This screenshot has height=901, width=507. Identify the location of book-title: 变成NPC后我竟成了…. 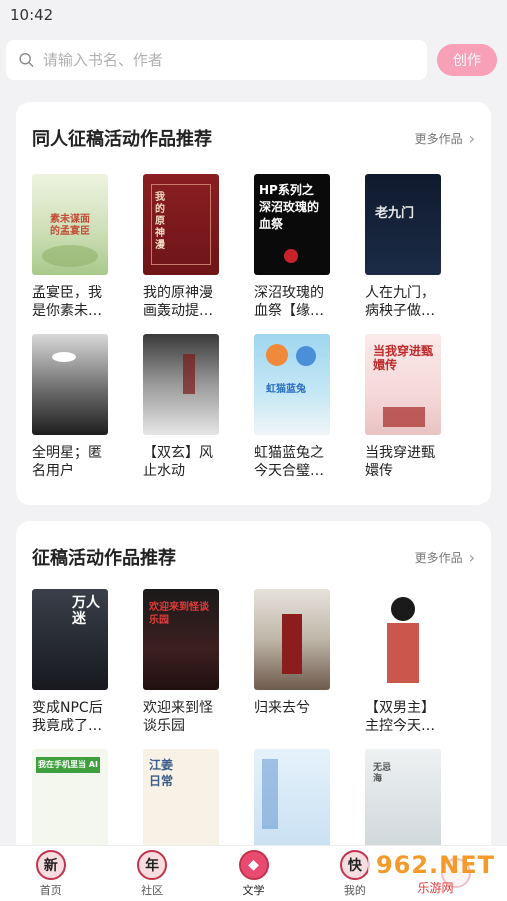
(67, 717).